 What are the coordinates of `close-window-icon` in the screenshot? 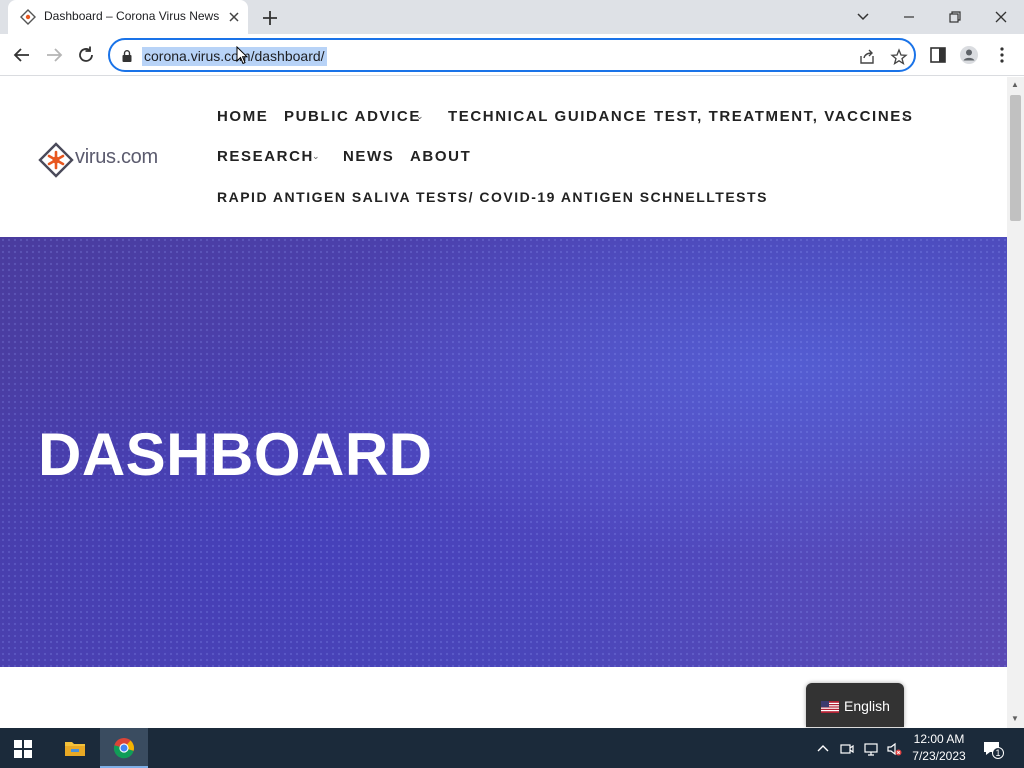 It's located at (1001, 17).